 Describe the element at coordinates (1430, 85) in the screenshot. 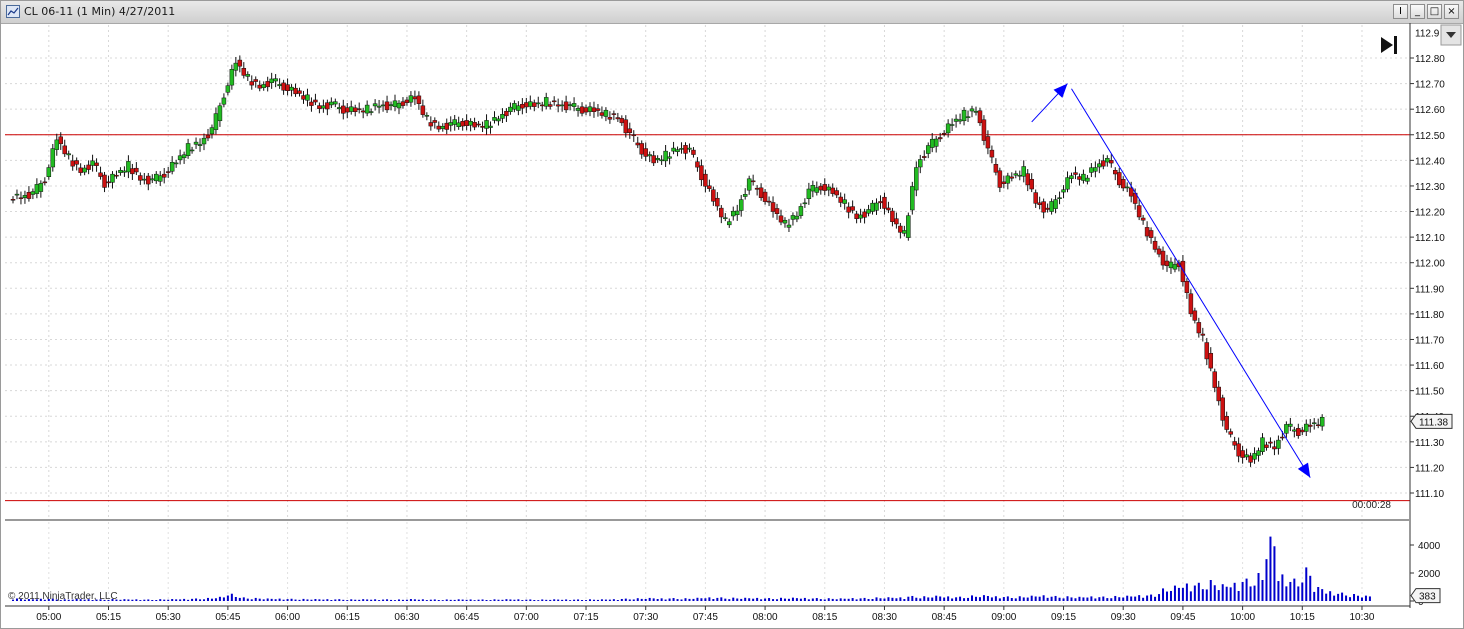

I see `price-tick-label: 112.70` at that location.